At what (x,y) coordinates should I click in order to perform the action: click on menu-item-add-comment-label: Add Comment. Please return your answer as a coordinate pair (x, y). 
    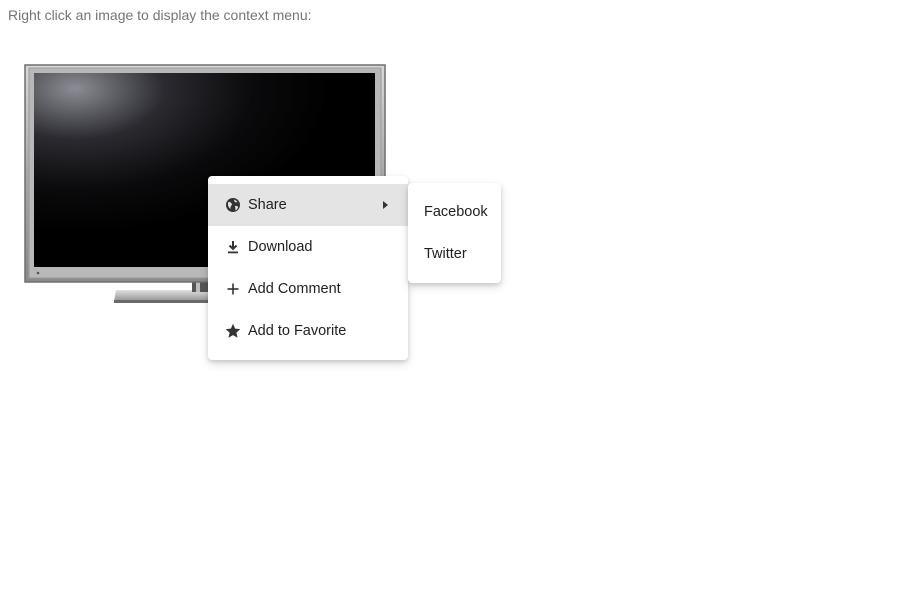
    Looking at the image, I should click on (294, 289).